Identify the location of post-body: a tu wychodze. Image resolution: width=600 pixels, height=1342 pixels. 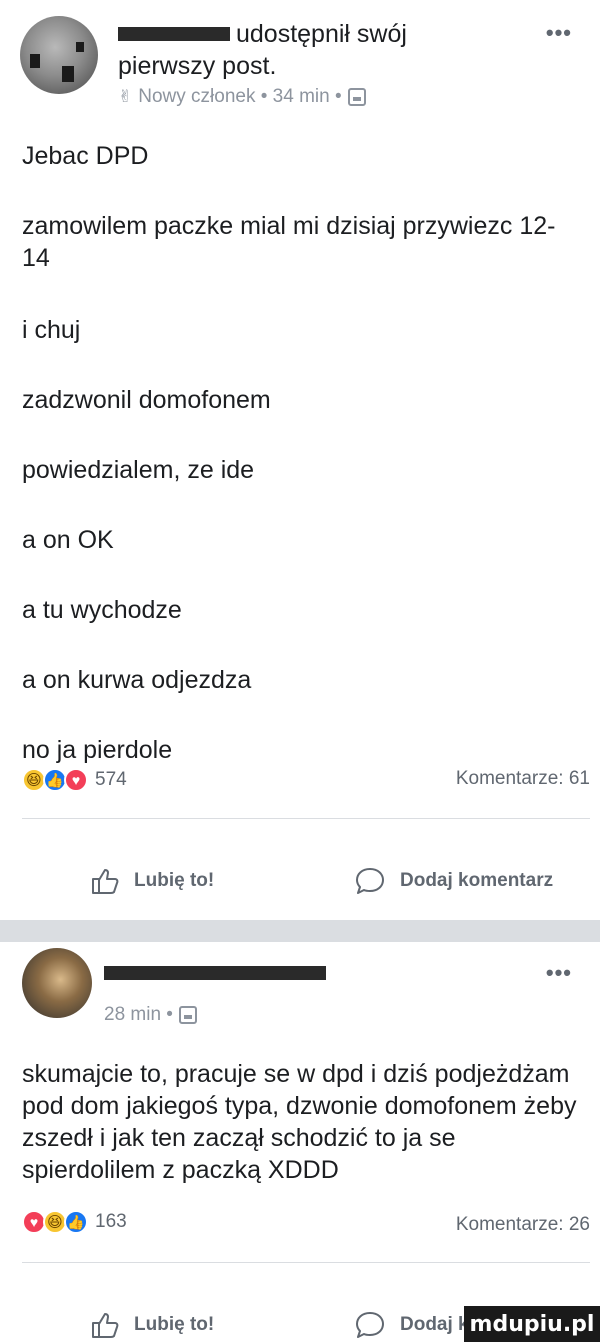
(302, 610).